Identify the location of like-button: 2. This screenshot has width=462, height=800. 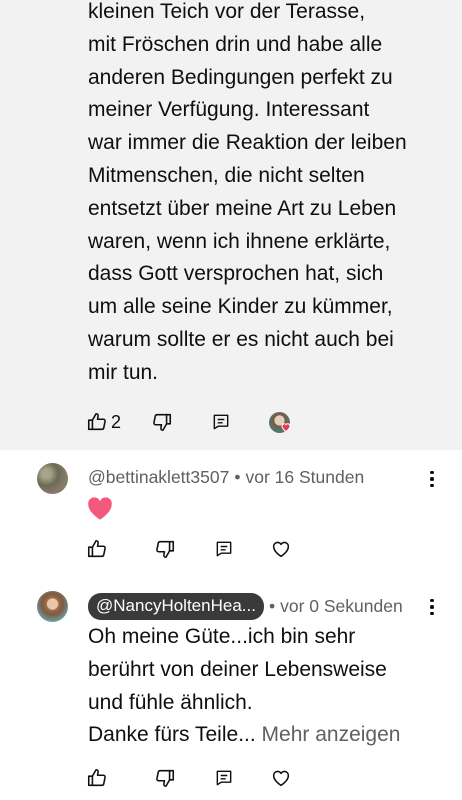
(103, 422).